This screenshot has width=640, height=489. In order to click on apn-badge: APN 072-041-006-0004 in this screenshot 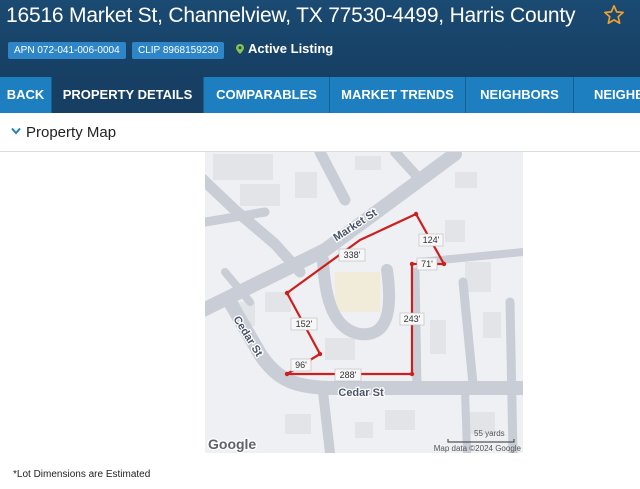, I will do `click(67, 50)`.